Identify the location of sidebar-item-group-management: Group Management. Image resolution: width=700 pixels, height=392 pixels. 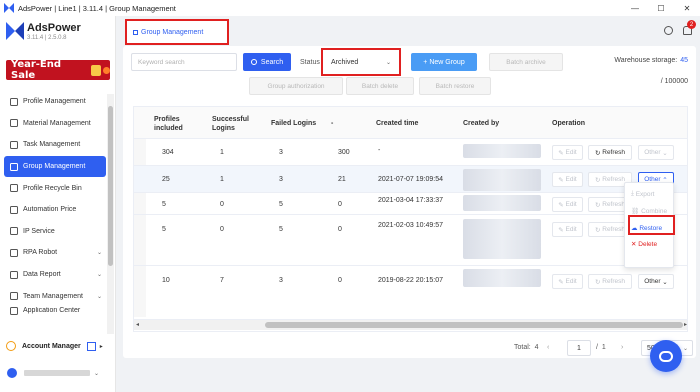
(55, 166).